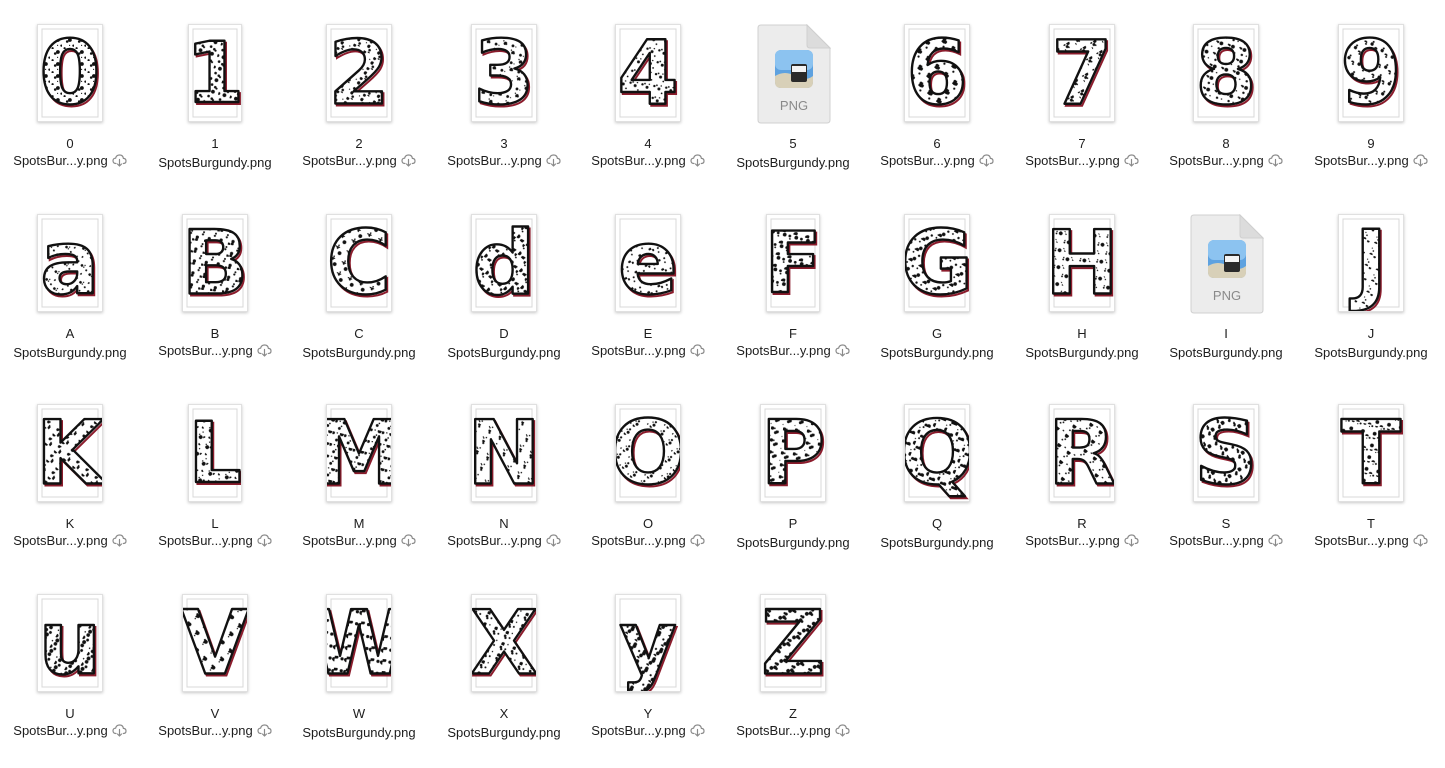  Describe the element at coordinates (648, 679) in the screenshot. I see `file-item: y y Y SpotsBur...y.png` at that location.